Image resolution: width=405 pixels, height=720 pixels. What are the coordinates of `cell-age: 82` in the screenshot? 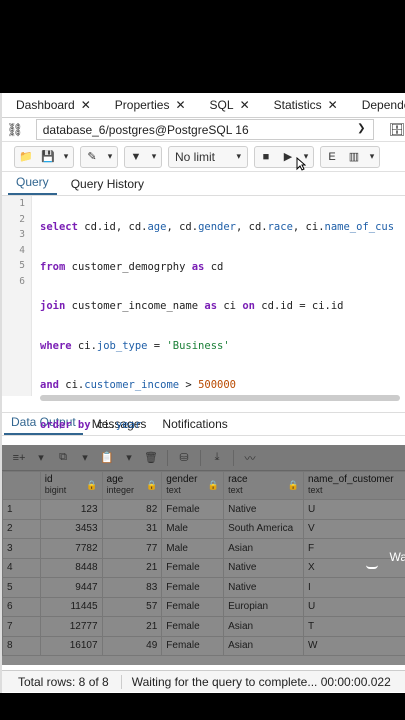 It's located at (132, 509).